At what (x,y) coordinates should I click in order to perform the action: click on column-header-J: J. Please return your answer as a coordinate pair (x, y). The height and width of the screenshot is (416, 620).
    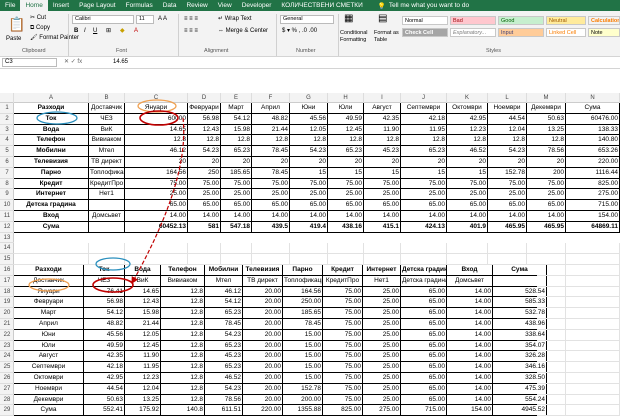
    Looking at the image, I should click on (424, 98).